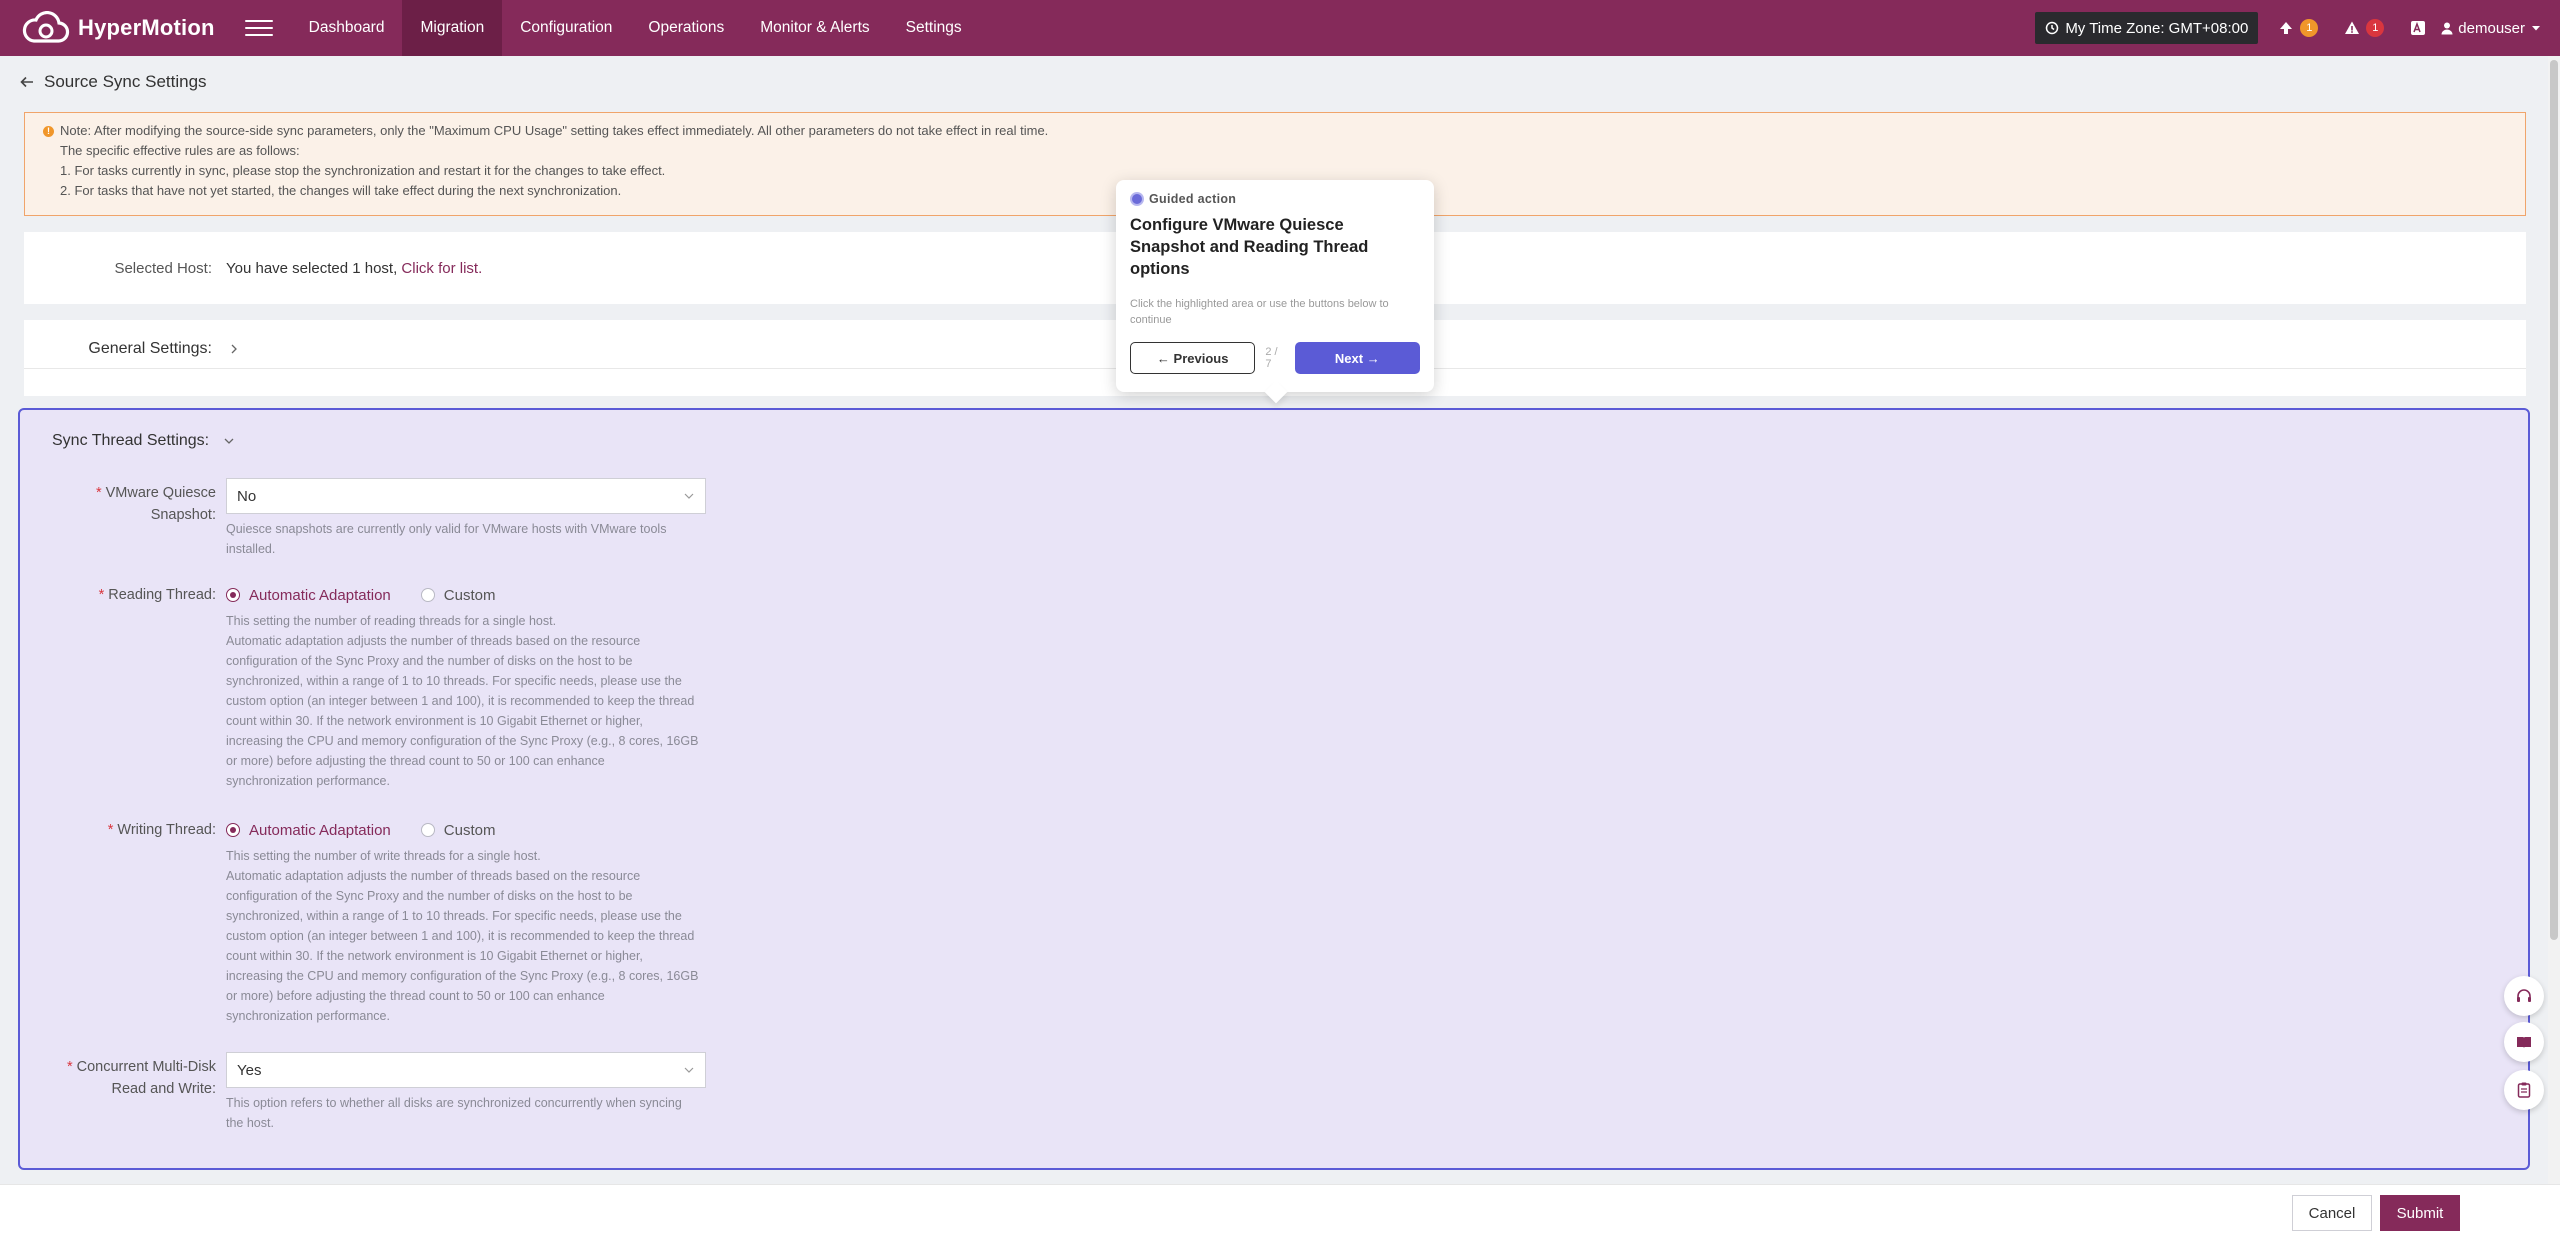 The image size is (2560, 1242). Describe the element at coordinates (814, 28) in the screenshot. I see `nav-monitor-alerts: Monitor & Alerts` at that location.